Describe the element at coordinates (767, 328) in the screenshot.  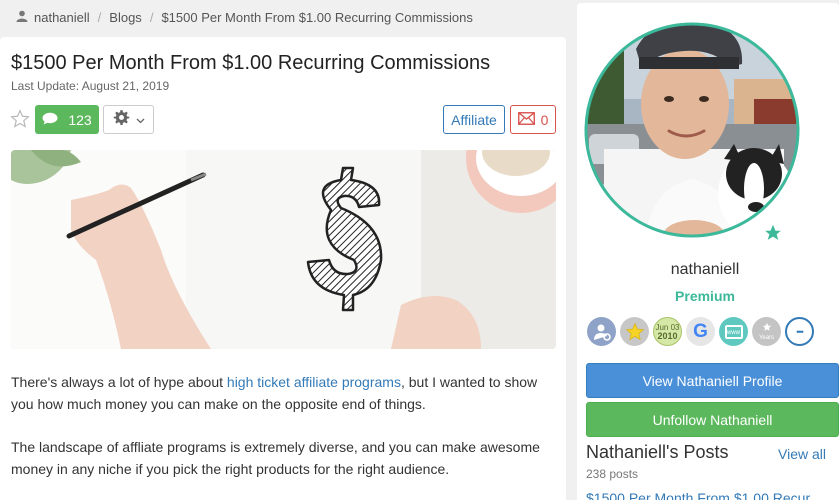
I see `years-star-icon` at that location.